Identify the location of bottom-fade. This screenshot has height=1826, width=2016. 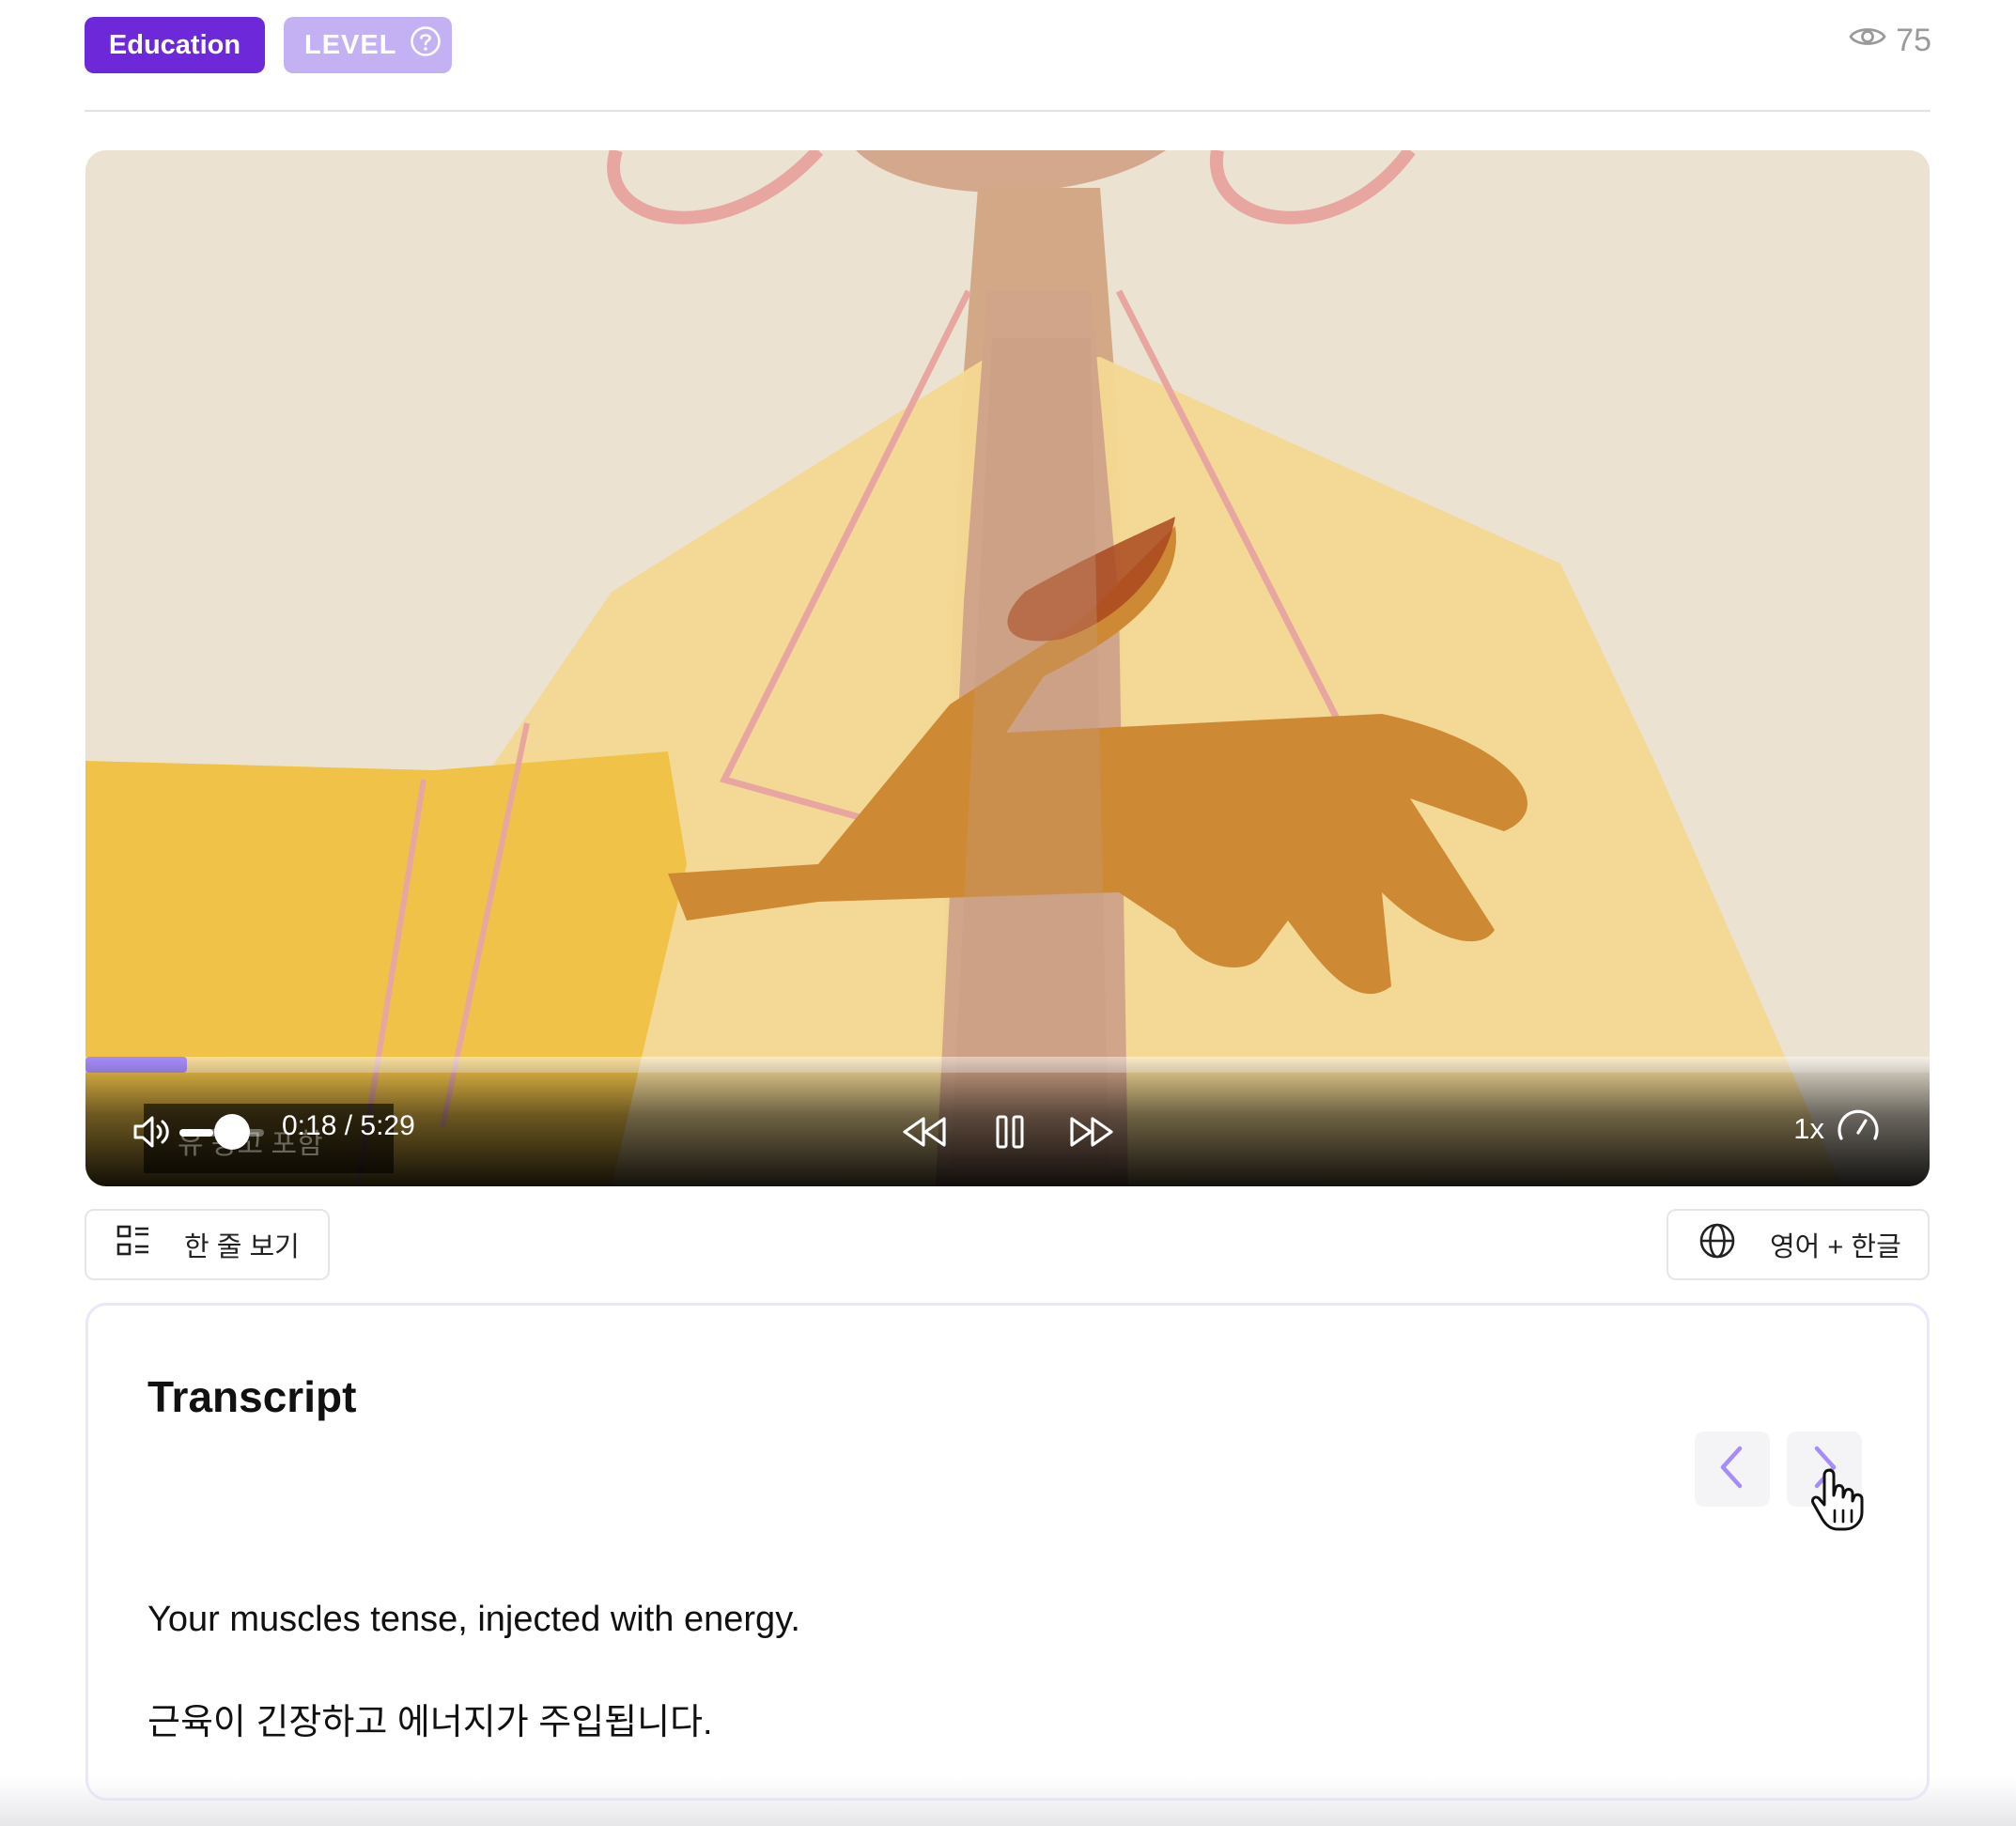
(1008, 1801).